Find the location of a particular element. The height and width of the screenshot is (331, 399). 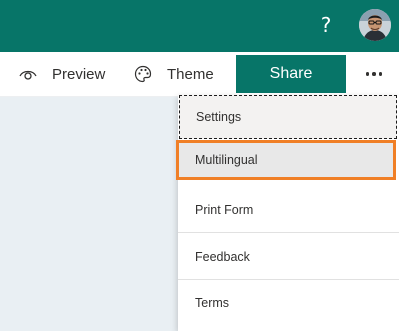

menu-item-print-form: Print Form is located at coordinates (288, 210).